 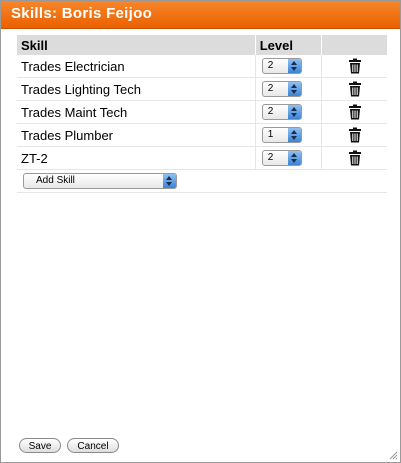 What do you see at coordinates (136, 158) in the screenshot?
I see `skill-name: ZT-2` at bounding box center [136, 158].